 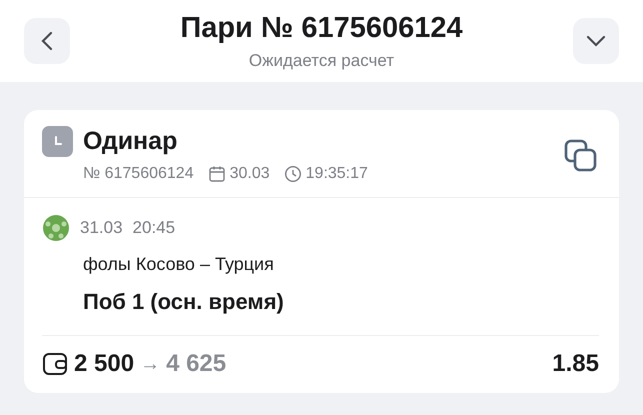 I want to click on expand-button, so click(x=596, y=41).